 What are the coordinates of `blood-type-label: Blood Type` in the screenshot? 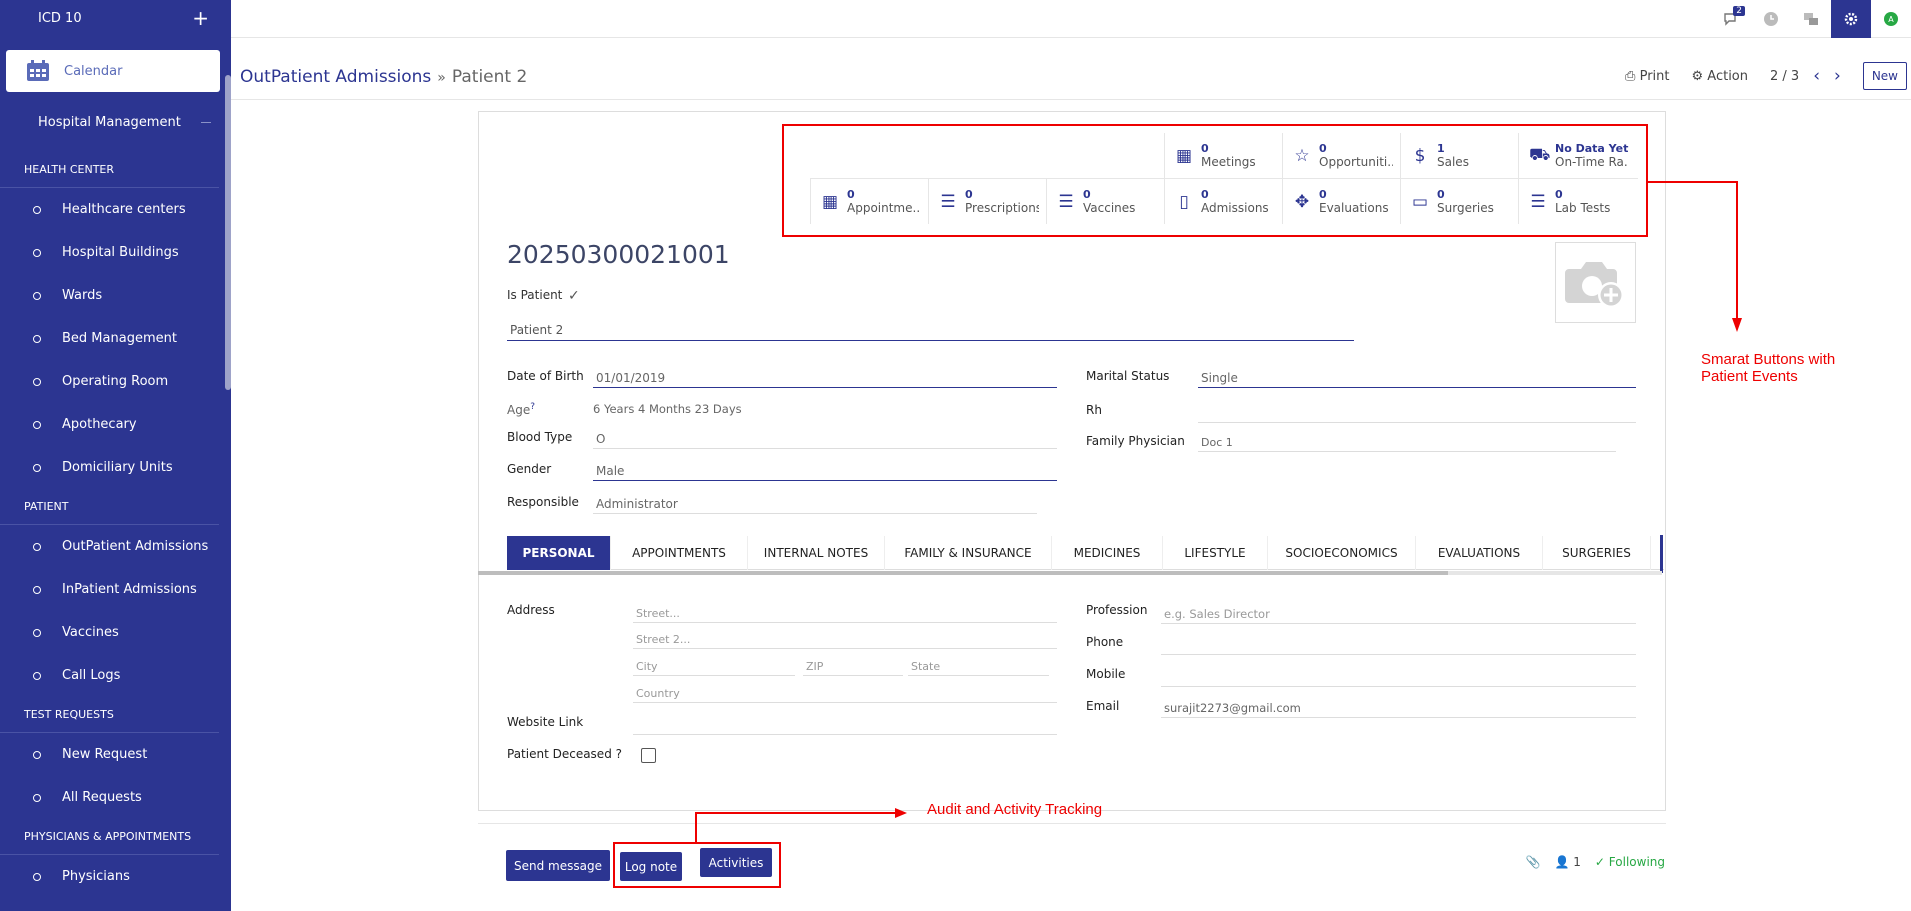 It's located at (540, 437).